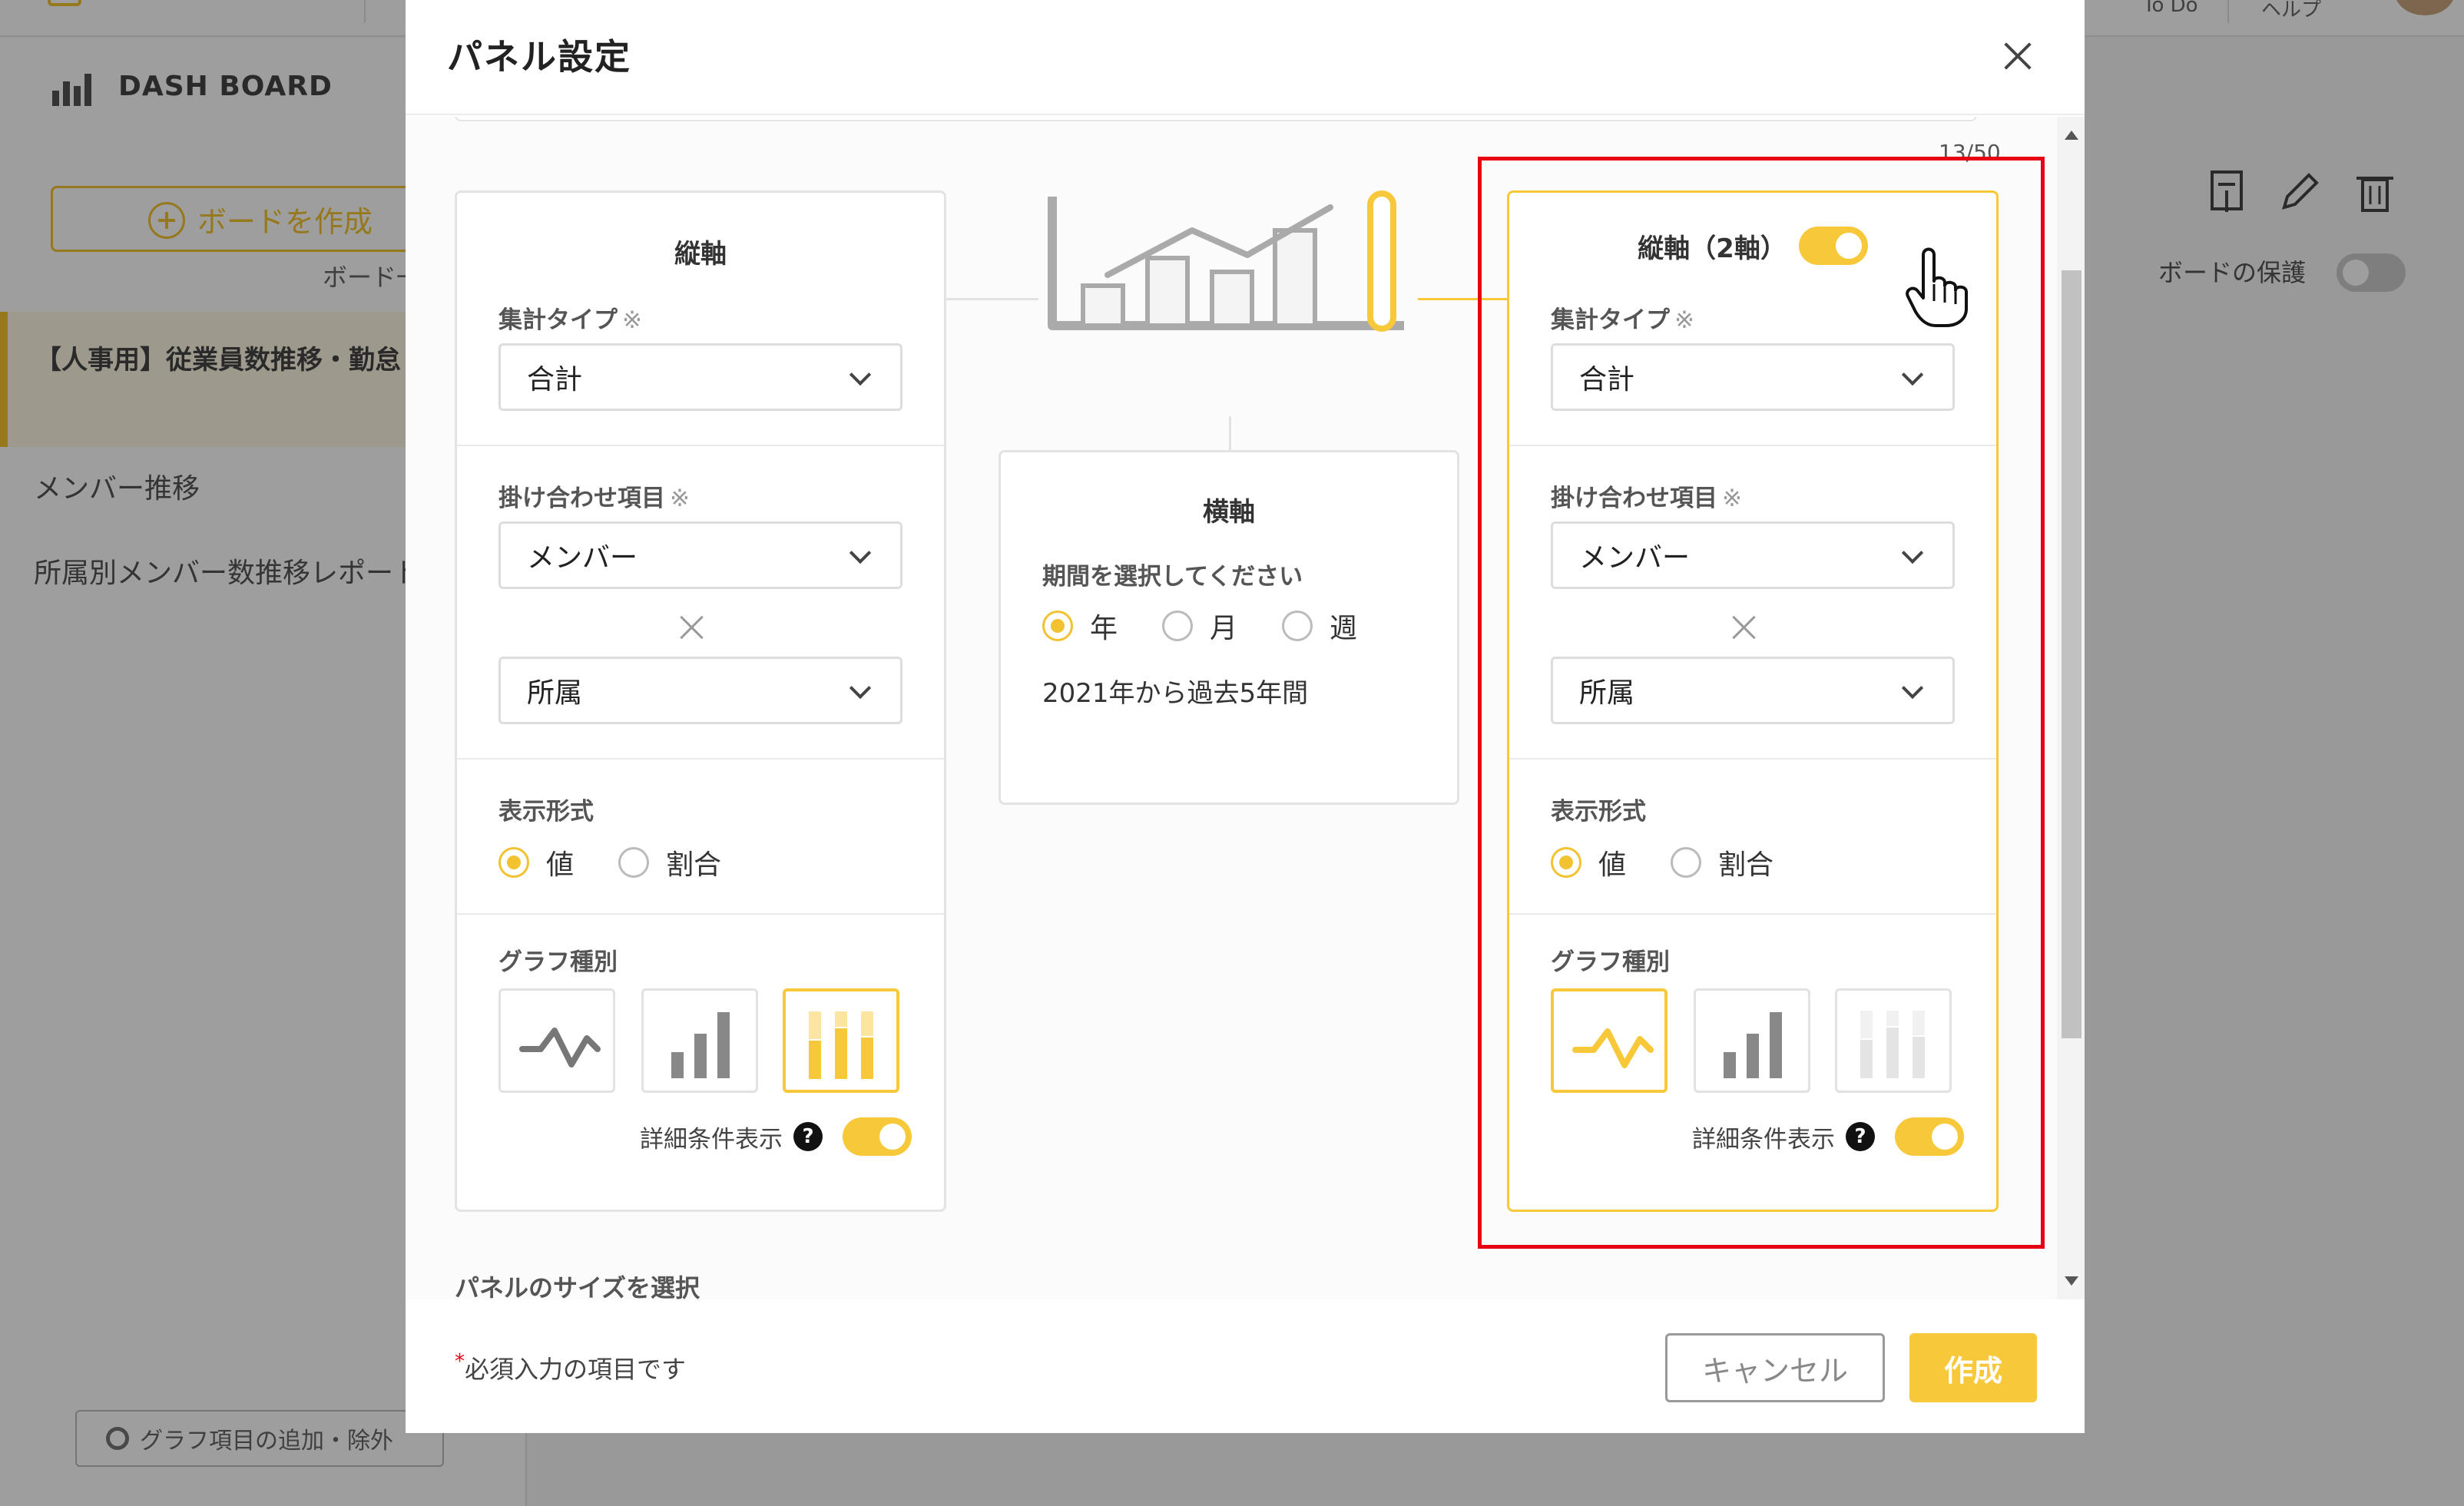 The image size is (2464, 1506). I want to click on x-axis-card: 横軸 期間を選択してください 年 月 週 2021年から過去5年間, so click(1229, 627).